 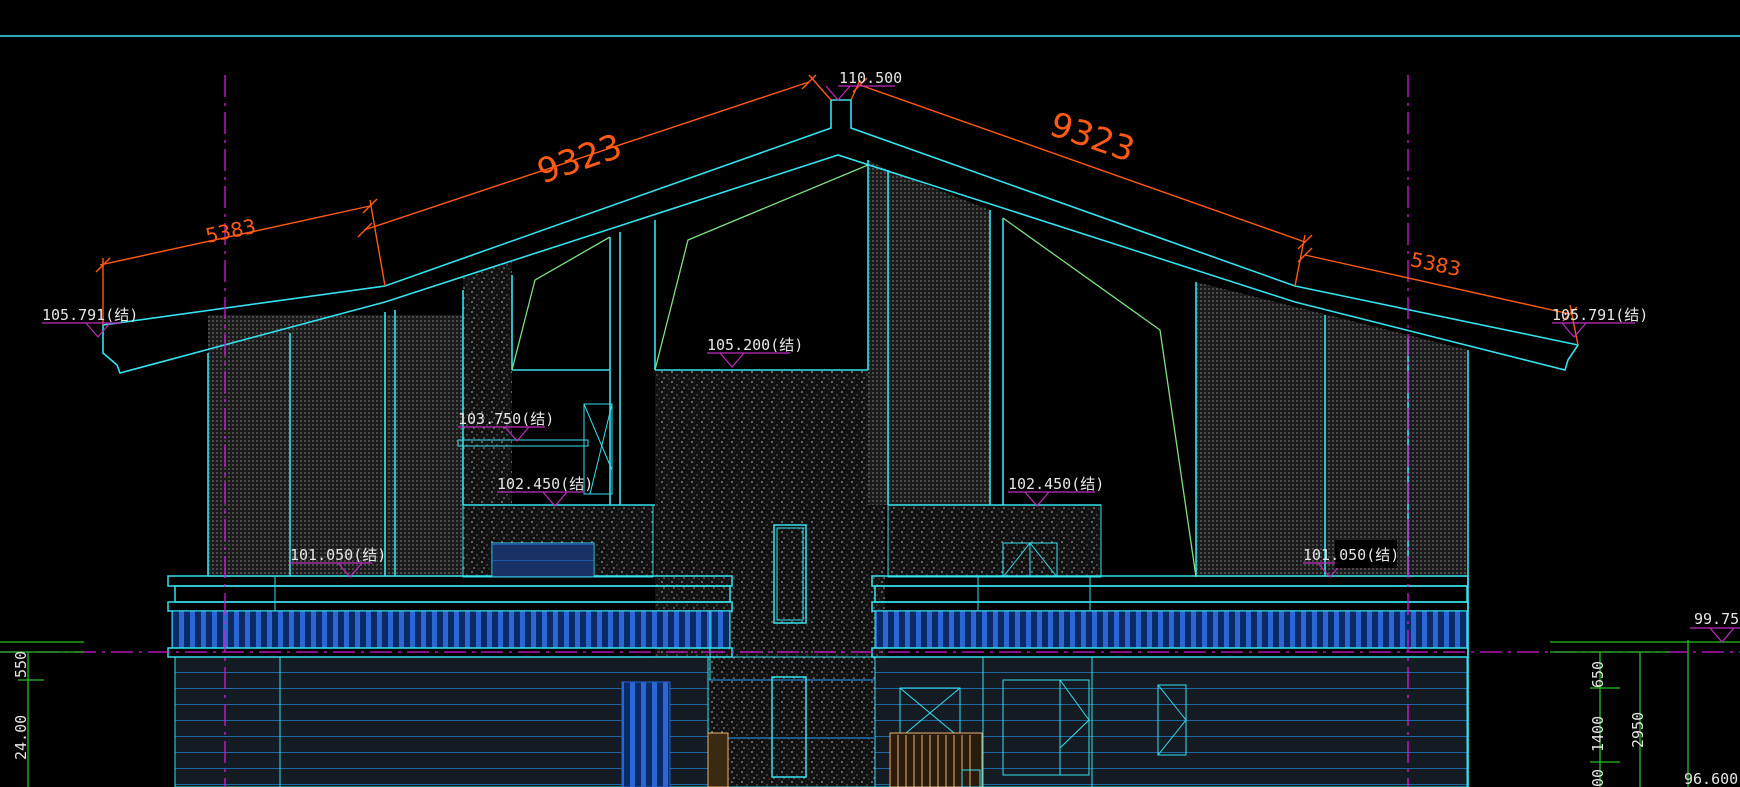 I want to click on wood-railing-left, so click(x=718, y=759).